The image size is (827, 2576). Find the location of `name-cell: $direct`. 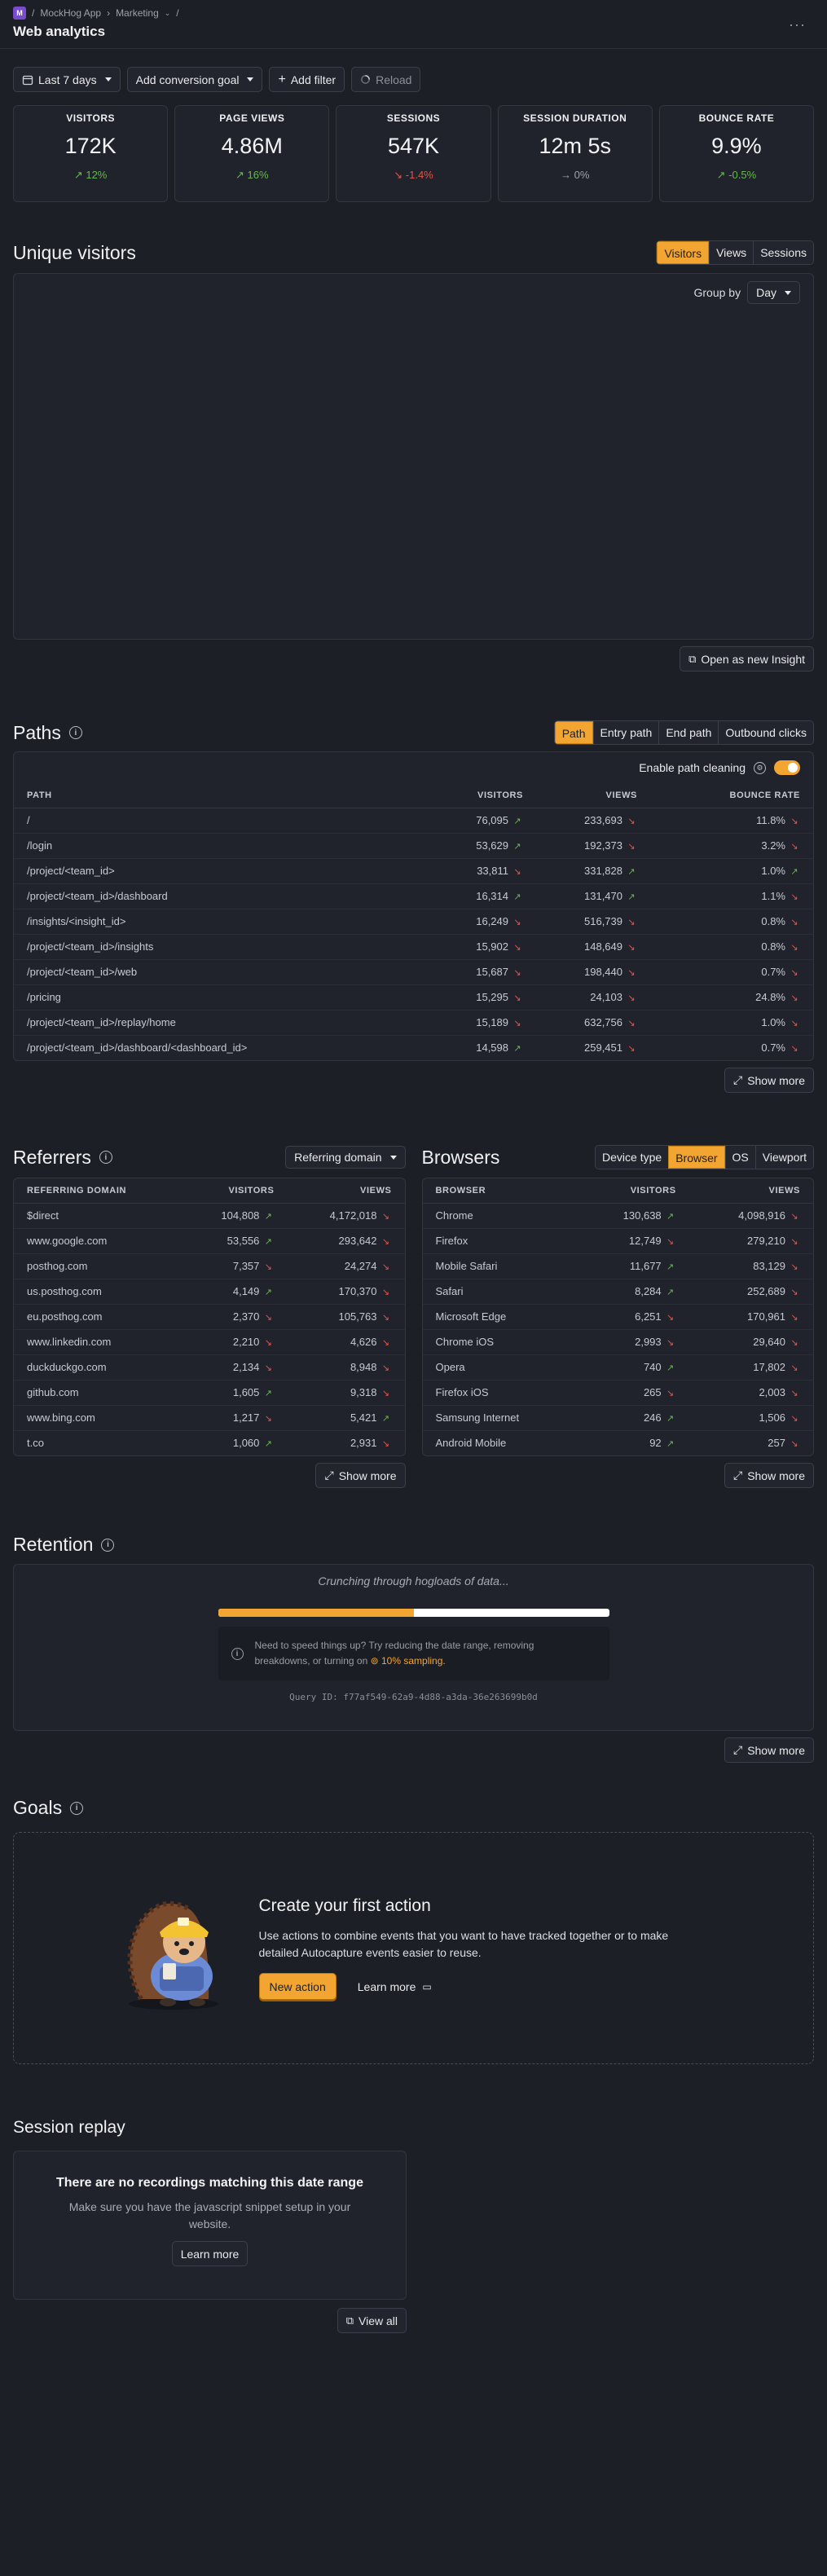

name-cell: $direct is located at coordinates (98, 1216).